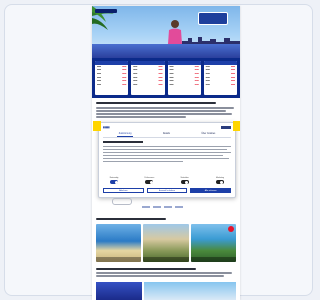 This screenshot has width=320, height=300. What do you see at coordinates (208, 134) in the screenshot?
I see `tab-about-cookies: Über Cookies` at bounding box center [208, 134].